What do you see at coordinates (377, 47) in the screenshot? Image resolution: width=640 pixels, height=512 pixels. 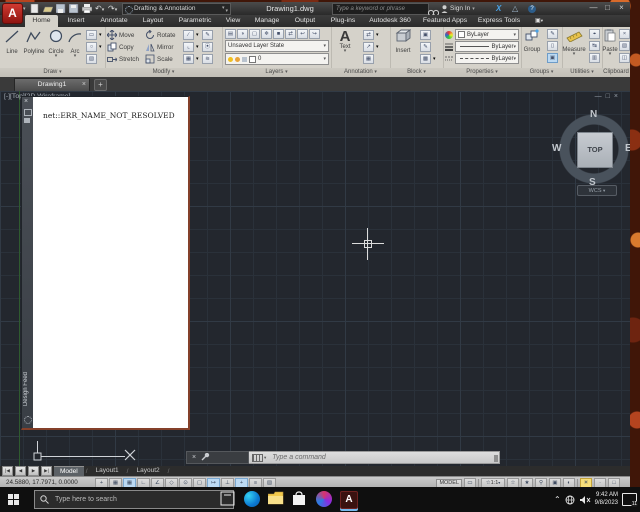 I see `leader-arrow-icon: ▾` at bounding box center [377, 47].